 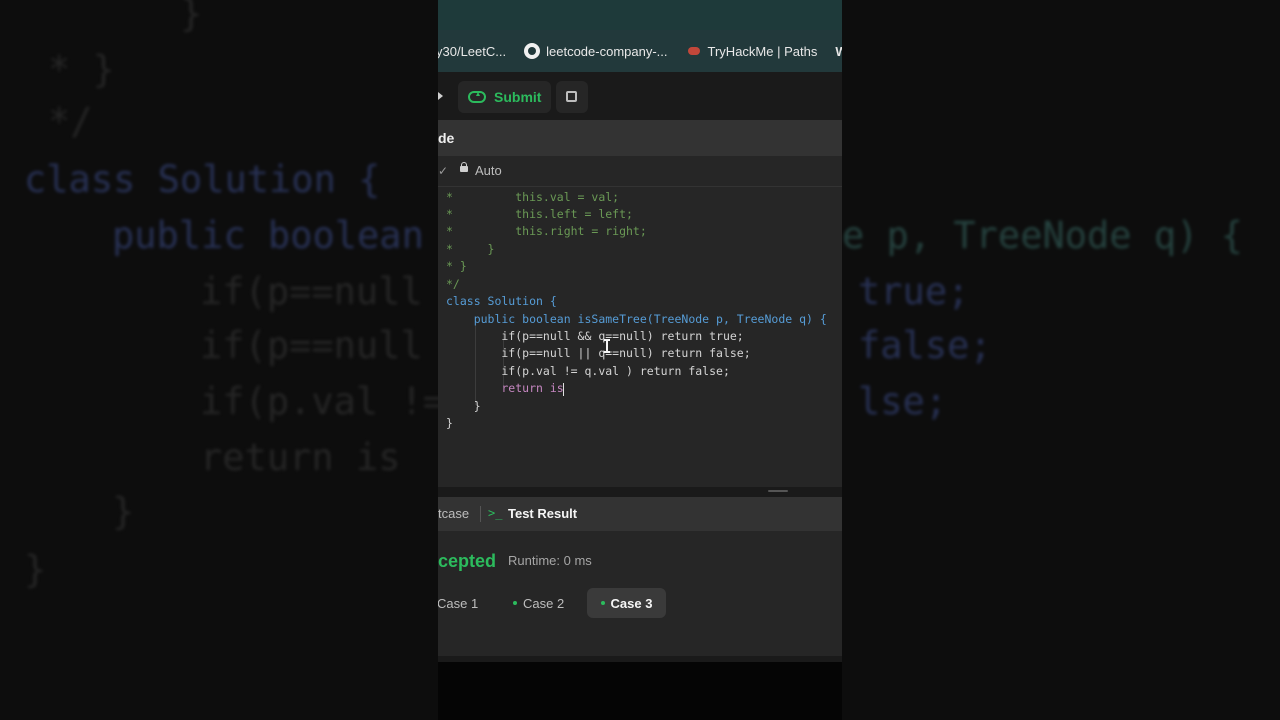 What do you see at coordinates (533, 197) in the screenshot?
I see `code-line: * this.val = val;` at bounding box center [533, 197].